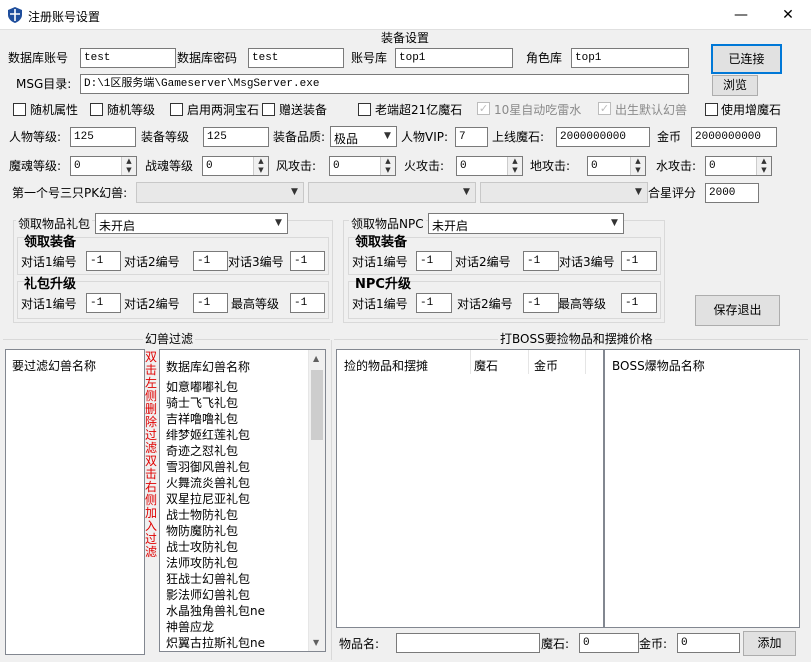  I want to click on connect-button: 已连接, so click(746, 59).